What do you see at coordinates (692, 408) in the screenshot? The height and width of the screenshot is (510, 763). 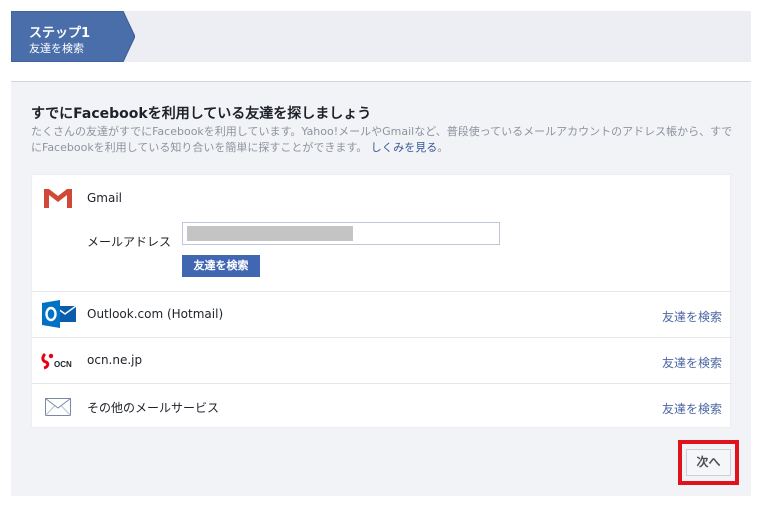 I see `other-find-friends-link: 友達を検索` at bounding box center [692, 408].